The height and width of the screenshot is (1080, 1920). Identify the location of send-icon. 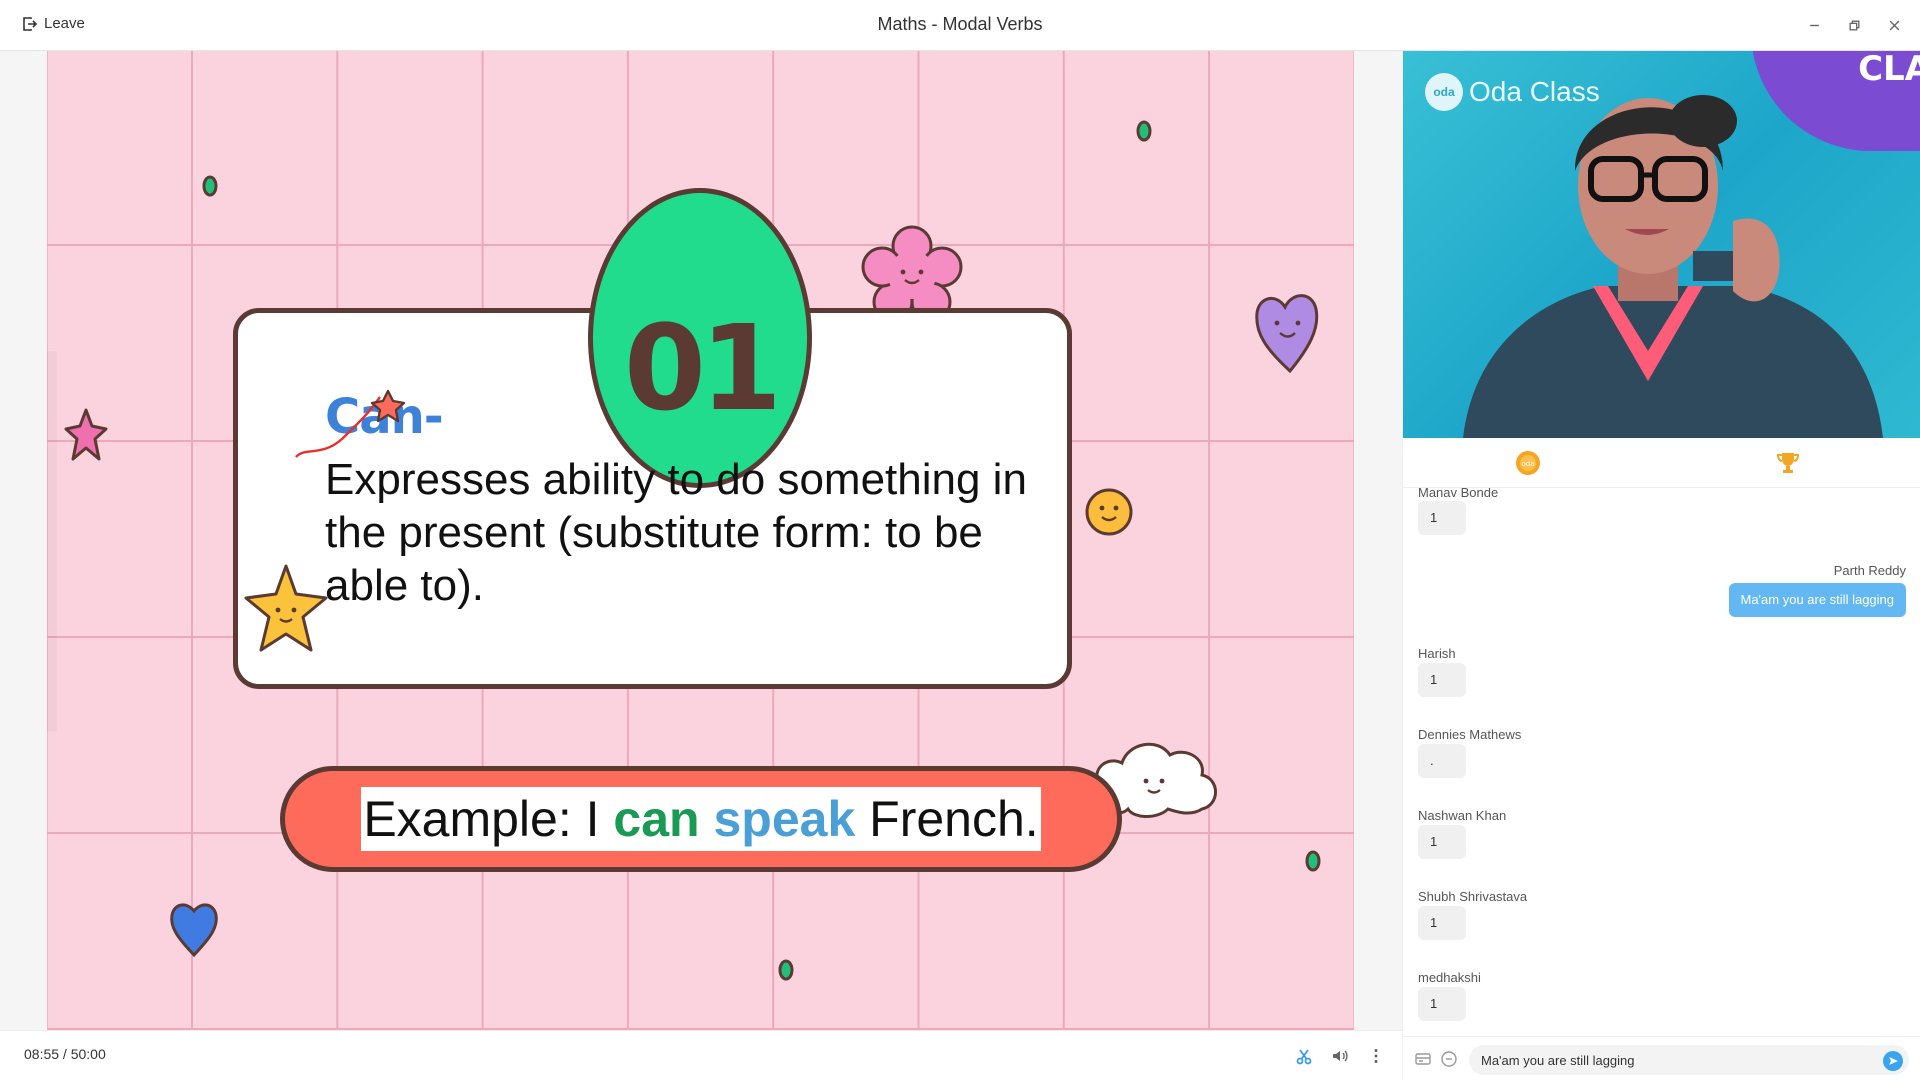
(1893, 1061).